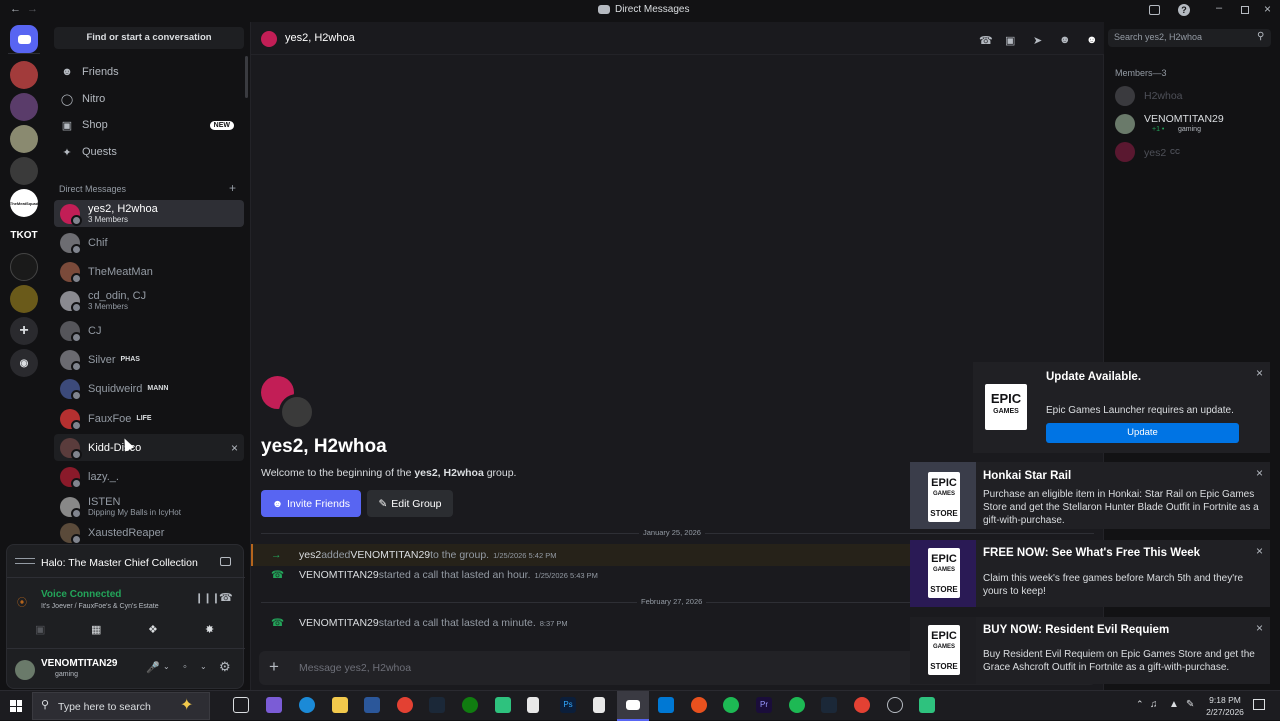  What do you see at coordinates (666, 705) in the screenshot?
I see `app-window-icon` at bounding box center [666, 705].